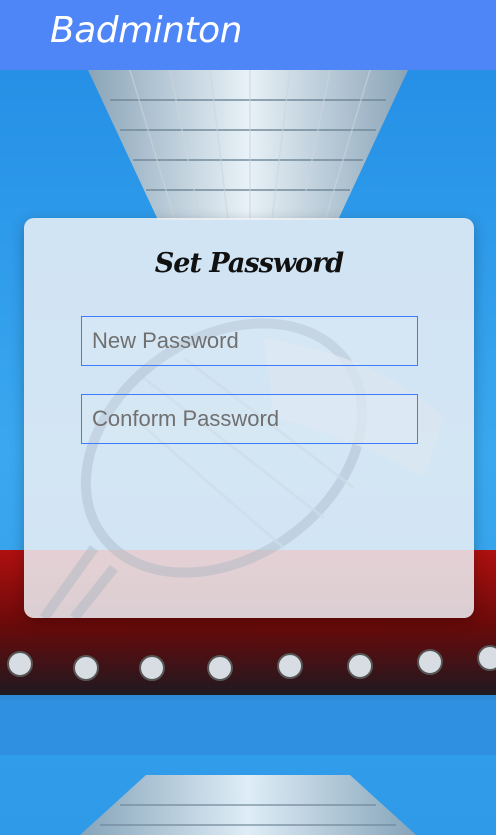 Image resolution: width=496 pixels, height=835 pixels. What do you see at coordinates (249, 341) in the screenshot?
I see `new-password-input` at bounding box center [249, 341].